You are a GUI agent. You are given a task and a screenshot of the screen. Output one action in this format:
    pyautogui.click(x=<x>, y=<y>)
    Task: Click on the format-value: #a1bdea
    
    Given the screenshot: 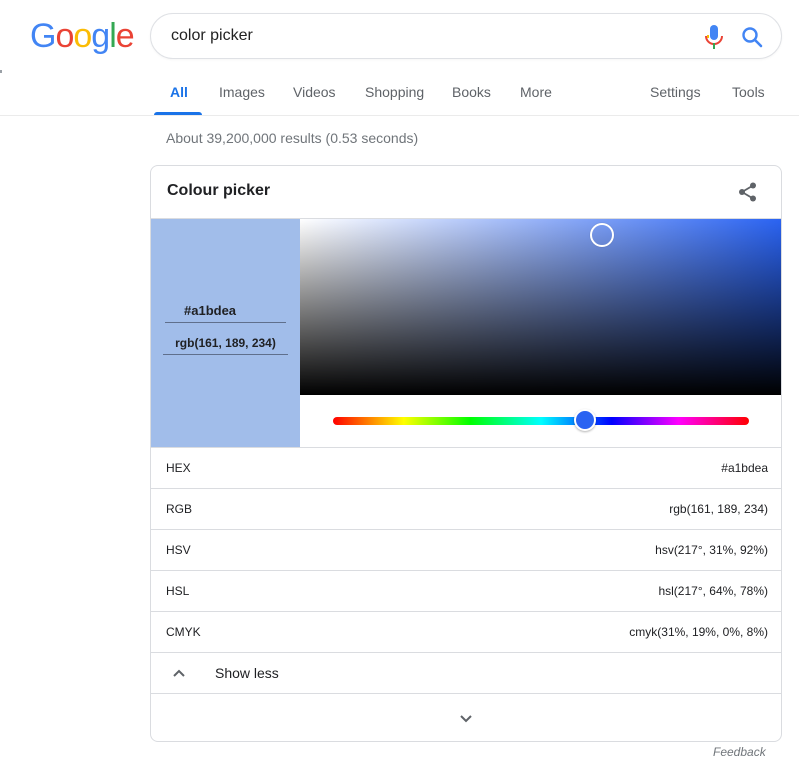 What is the action you would take?
    pyautogui.click(x=744, y=468)
    